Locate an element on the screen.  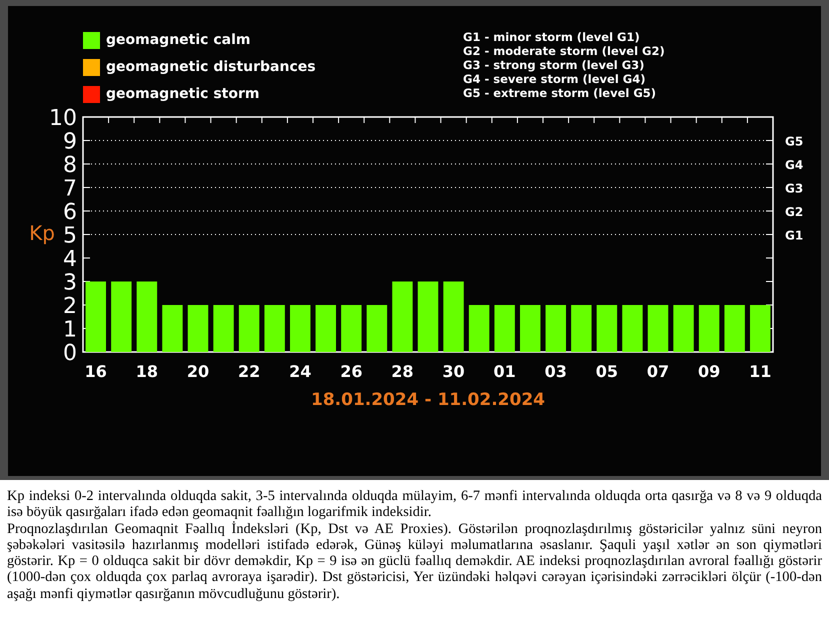
x-tick-label: 05 is located at coordinates (607, 371).